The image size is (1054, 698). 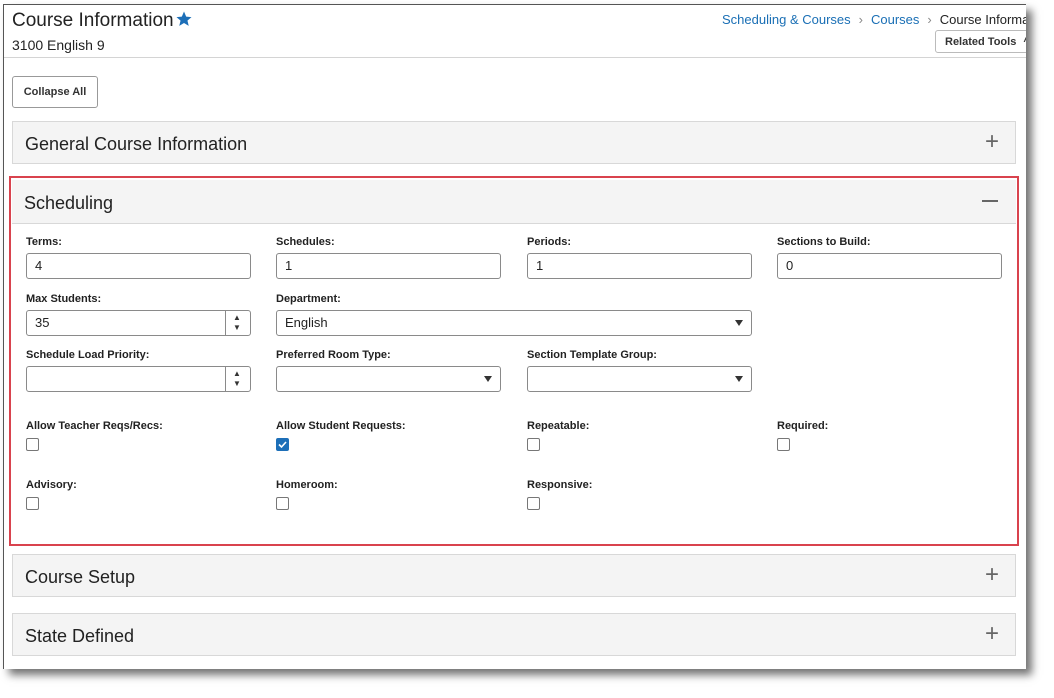 I want to click on page-title: Course Information, so click(x=93, y=20).